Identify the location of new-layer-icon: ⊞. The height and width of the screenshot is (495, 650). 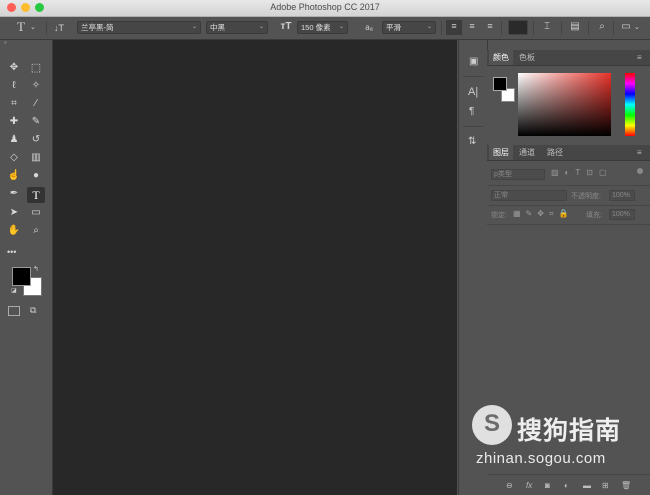
(605, 485).